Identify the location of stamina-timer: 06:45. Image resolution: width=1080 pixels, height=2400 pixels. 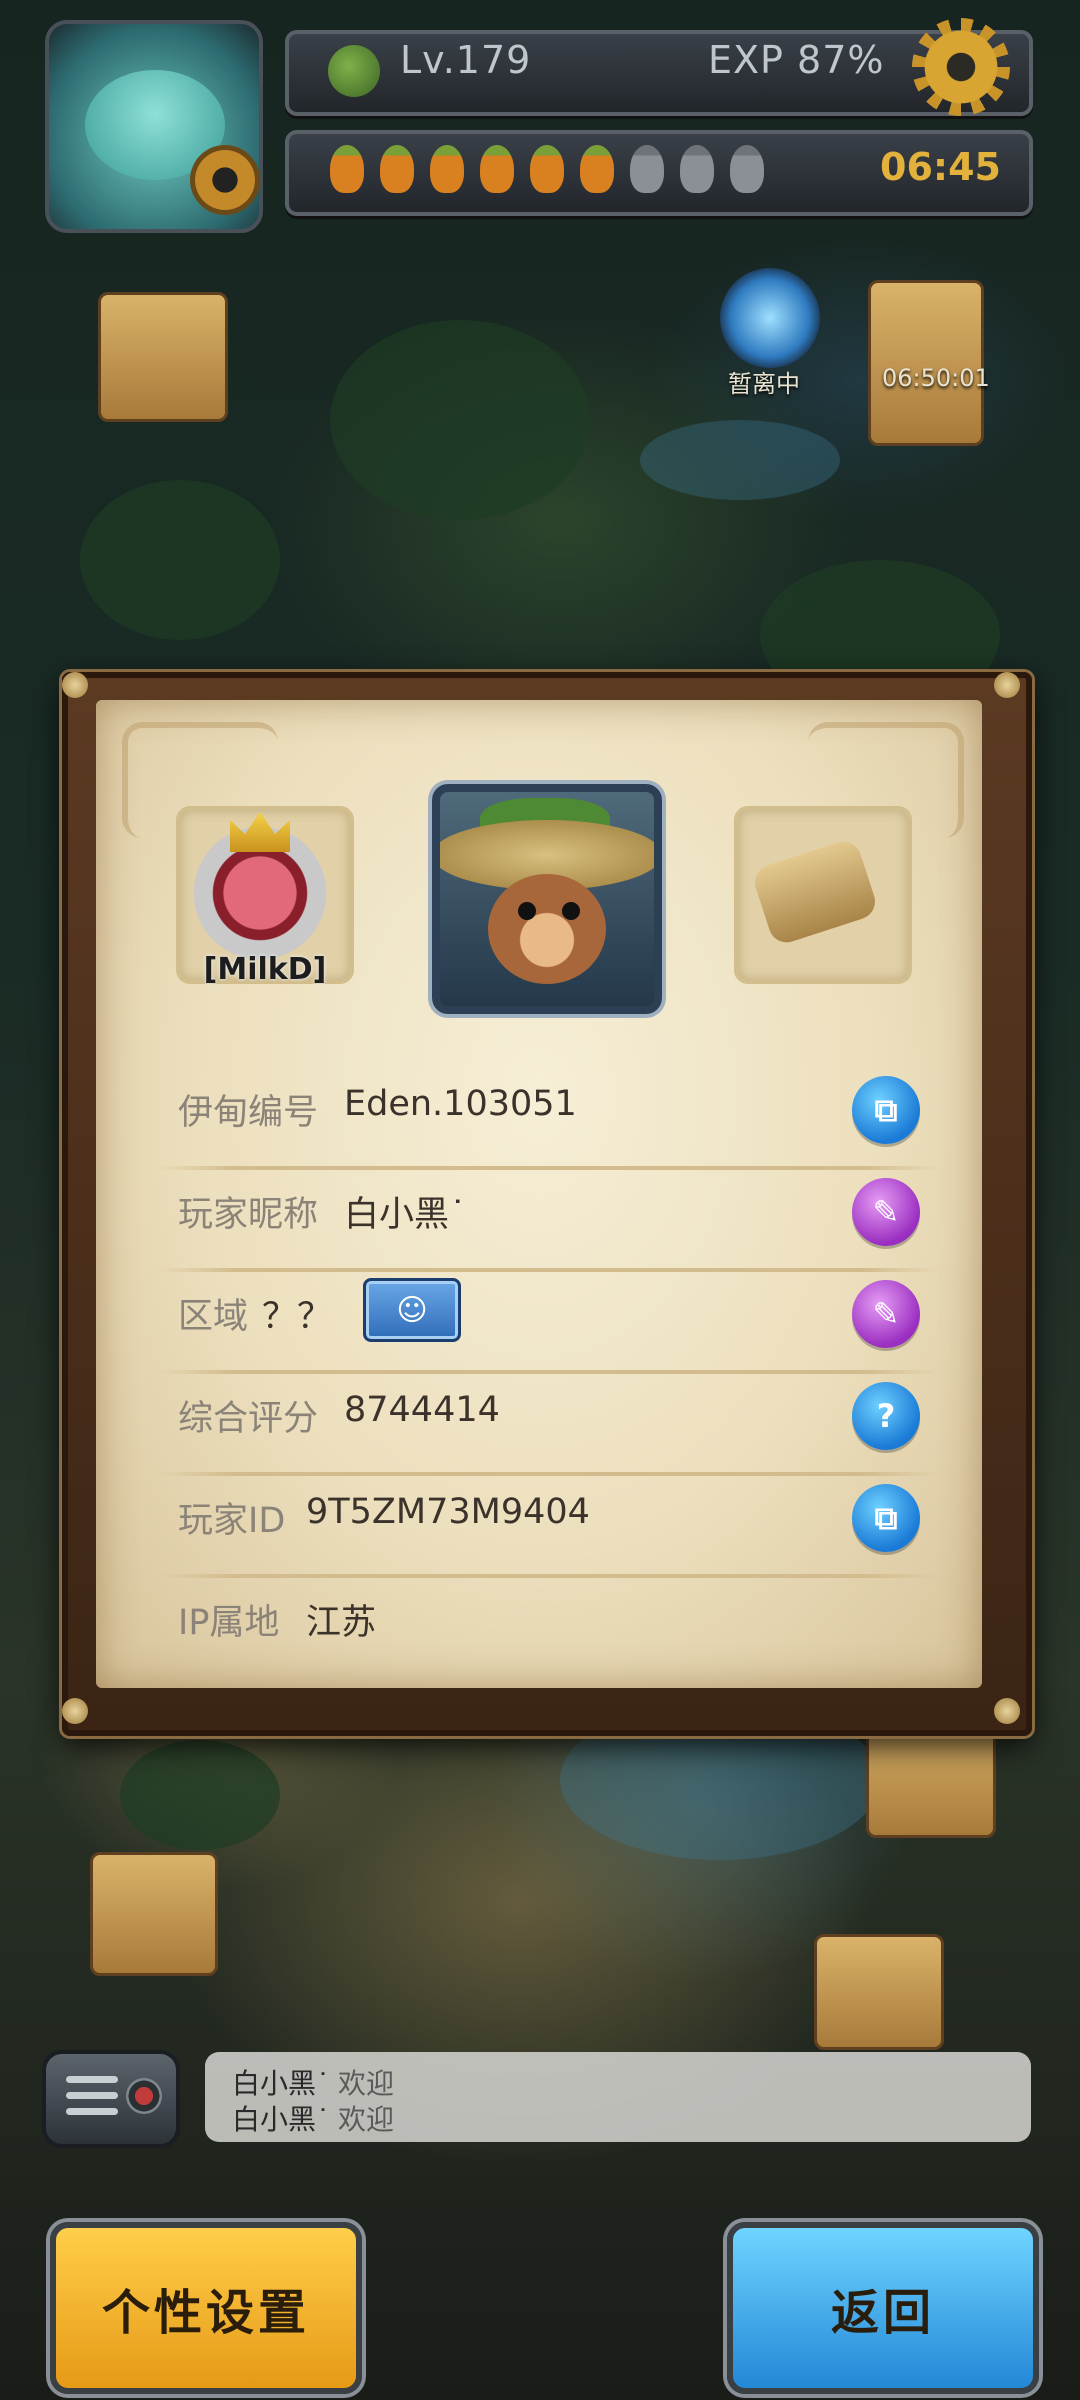
(940, 167).